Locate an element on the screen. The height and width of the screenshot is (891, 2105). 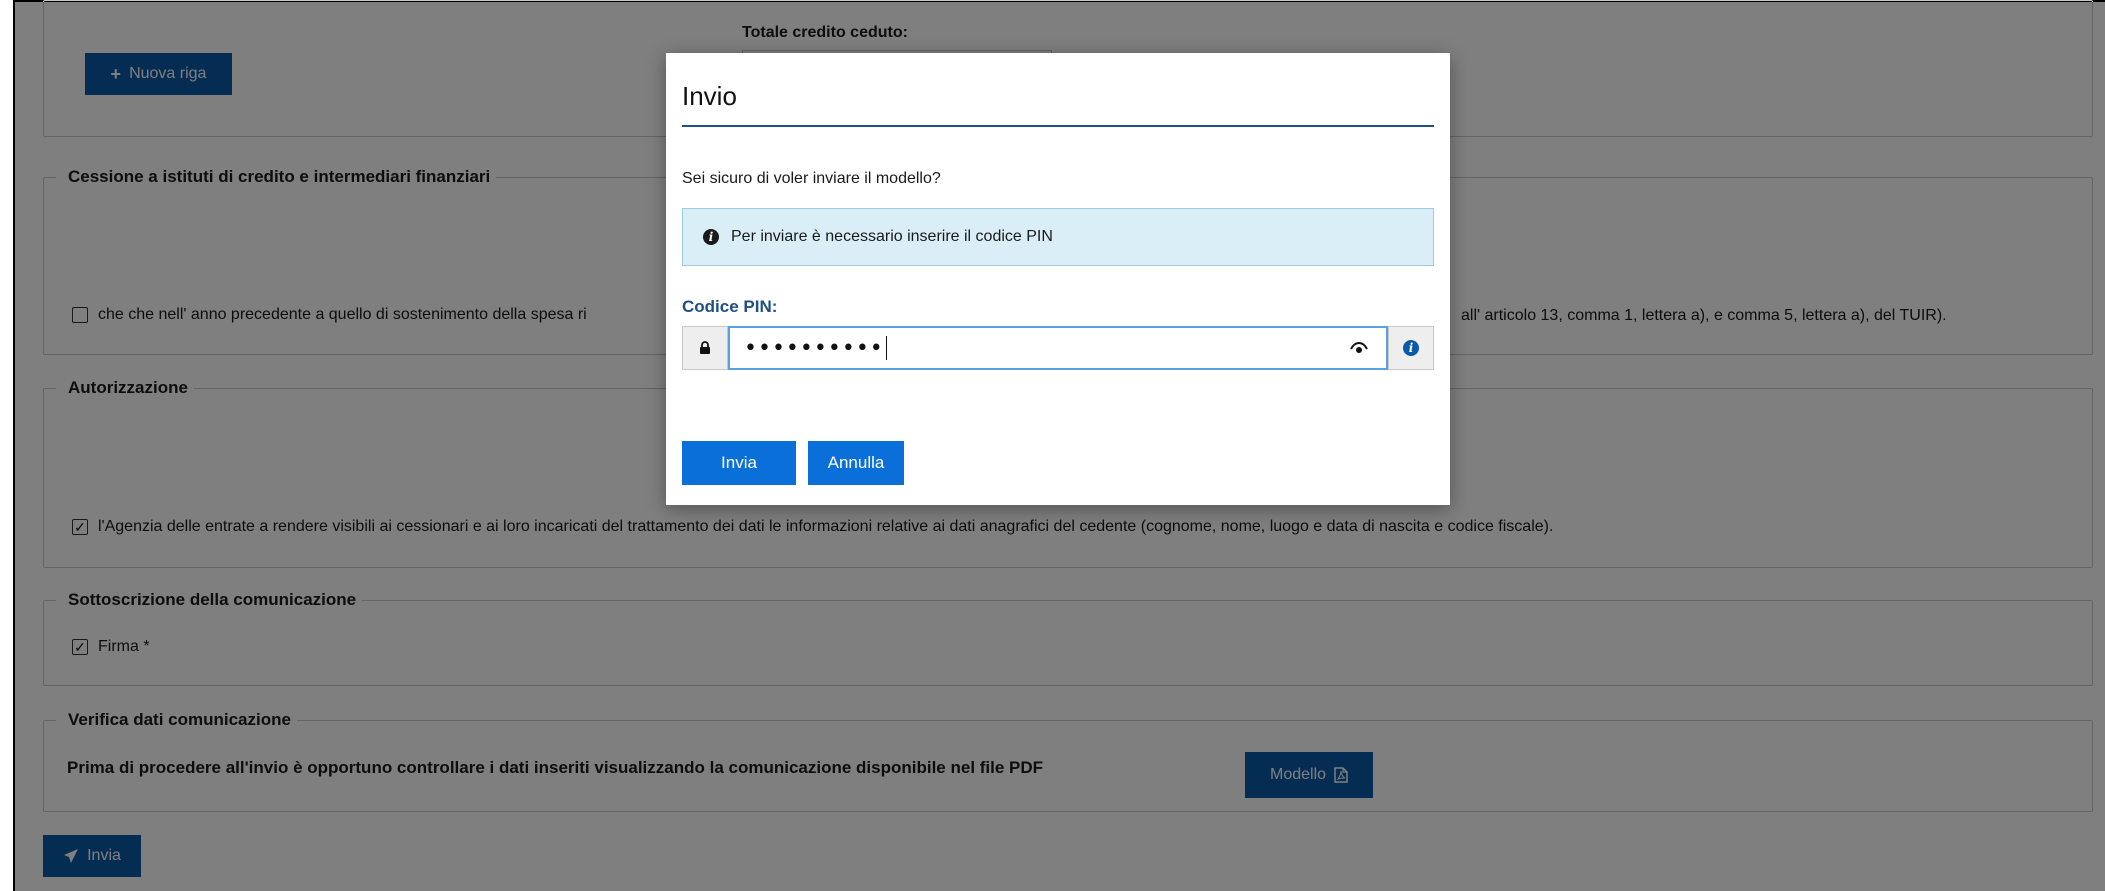
pin-input-group: •••••••••• i is located at coordinates (1058, 348).